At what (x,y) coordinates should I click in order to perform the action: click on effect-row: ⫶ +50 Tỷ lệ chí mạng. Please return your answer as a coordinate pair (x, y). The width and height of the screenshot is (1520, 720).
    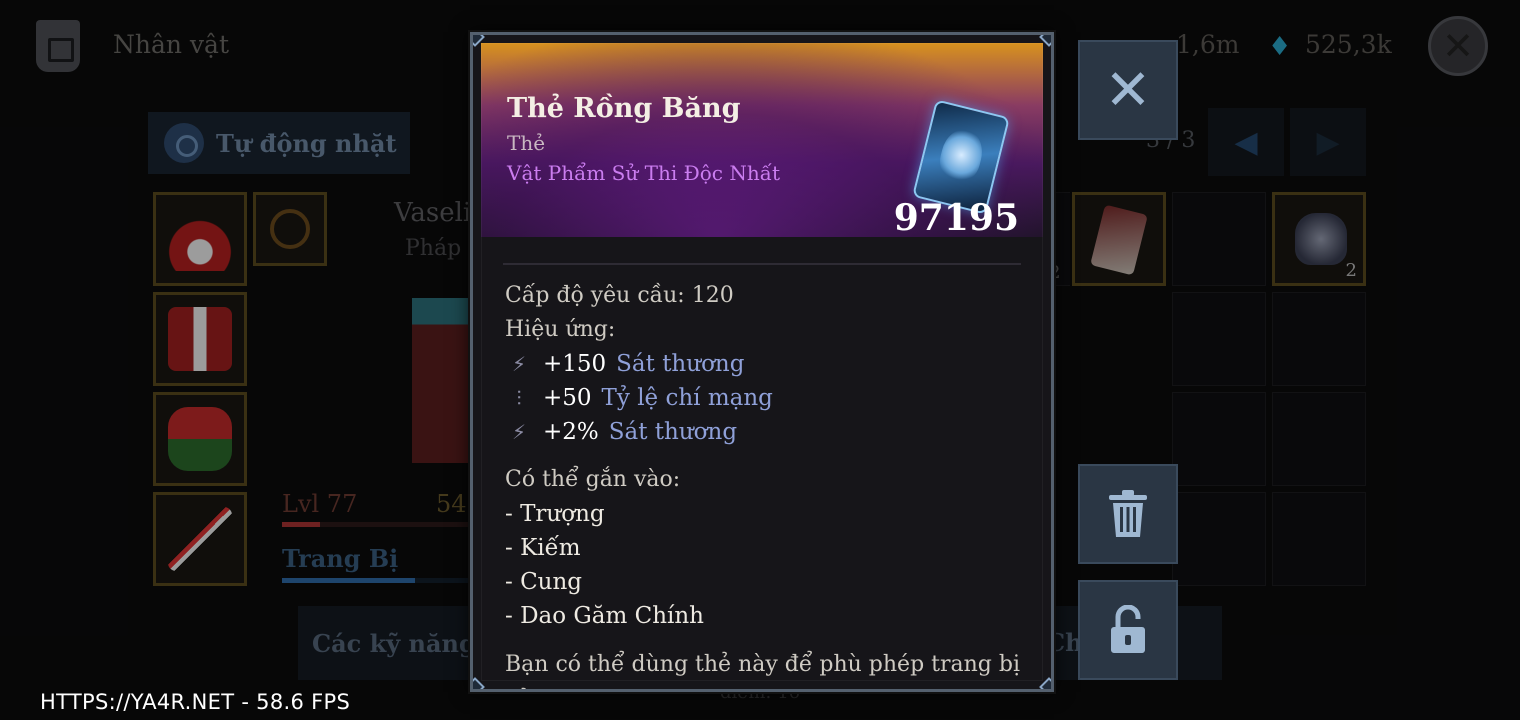
    Looking at the image, I should click on (764, 398).